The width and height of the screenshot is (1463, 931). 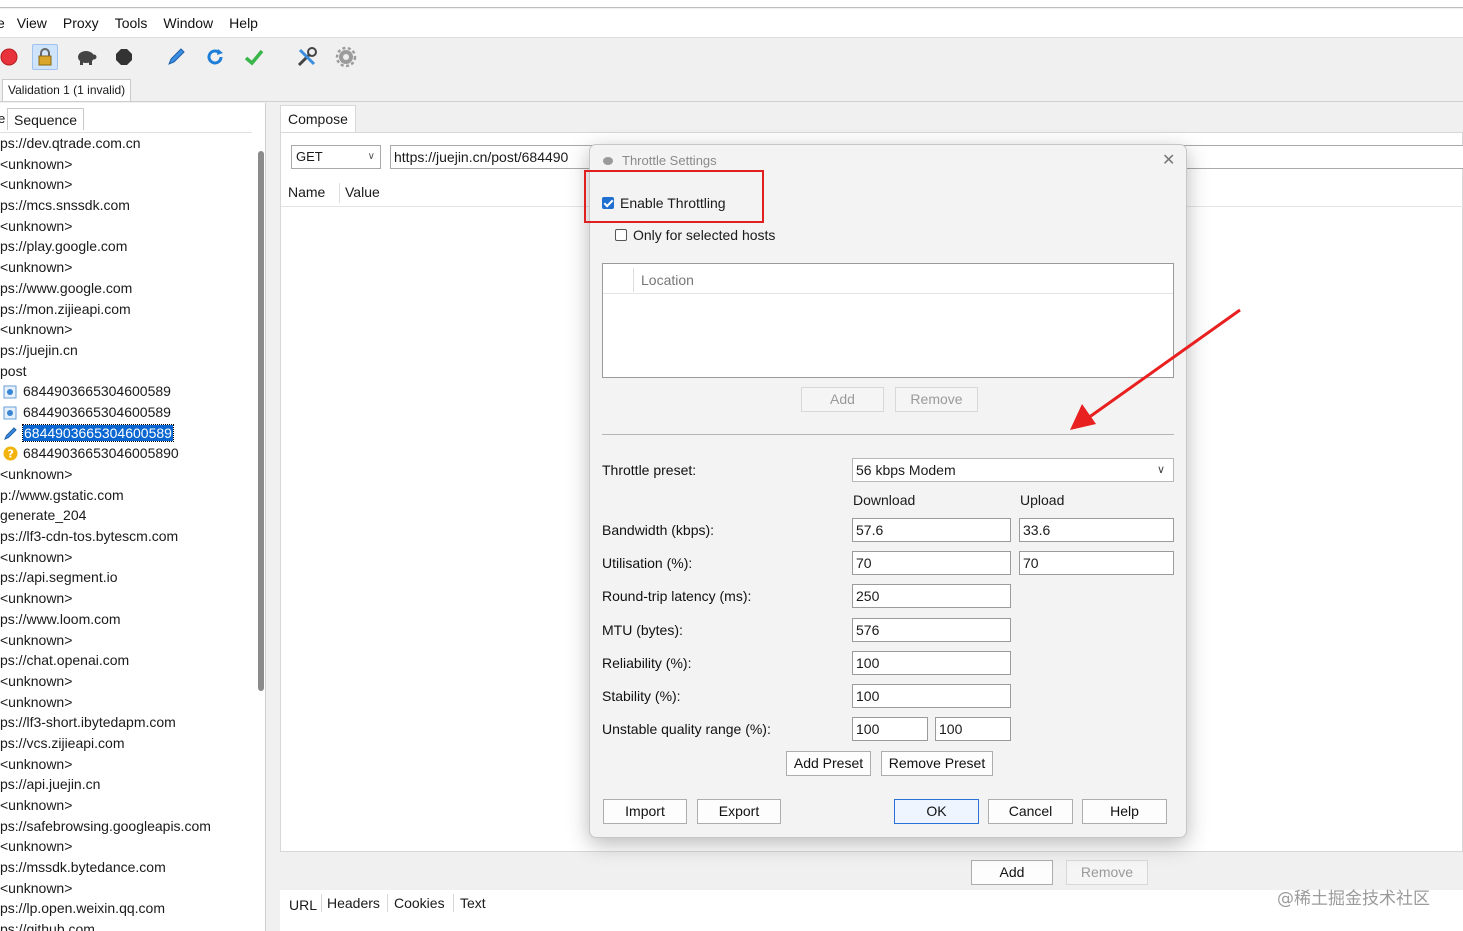 I want to click on bandwidth-upload-input: 33.6, so click(x=1096, y=530).